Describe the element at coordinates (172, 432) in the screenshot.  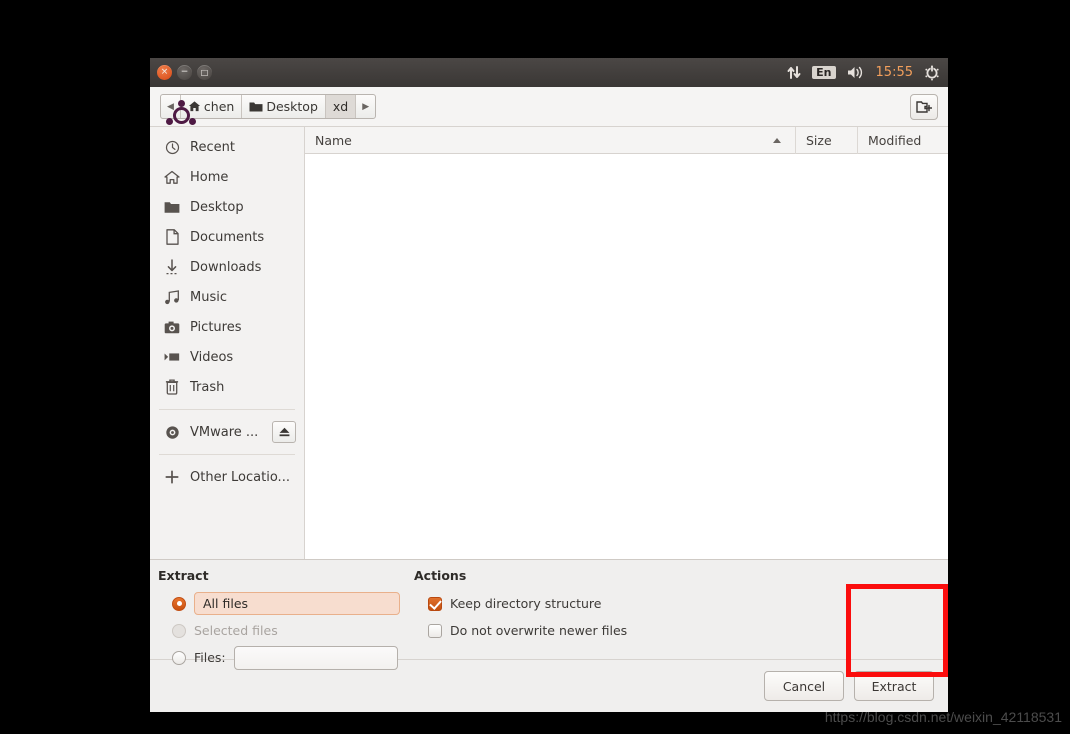
I see `disc-icon` at that location.